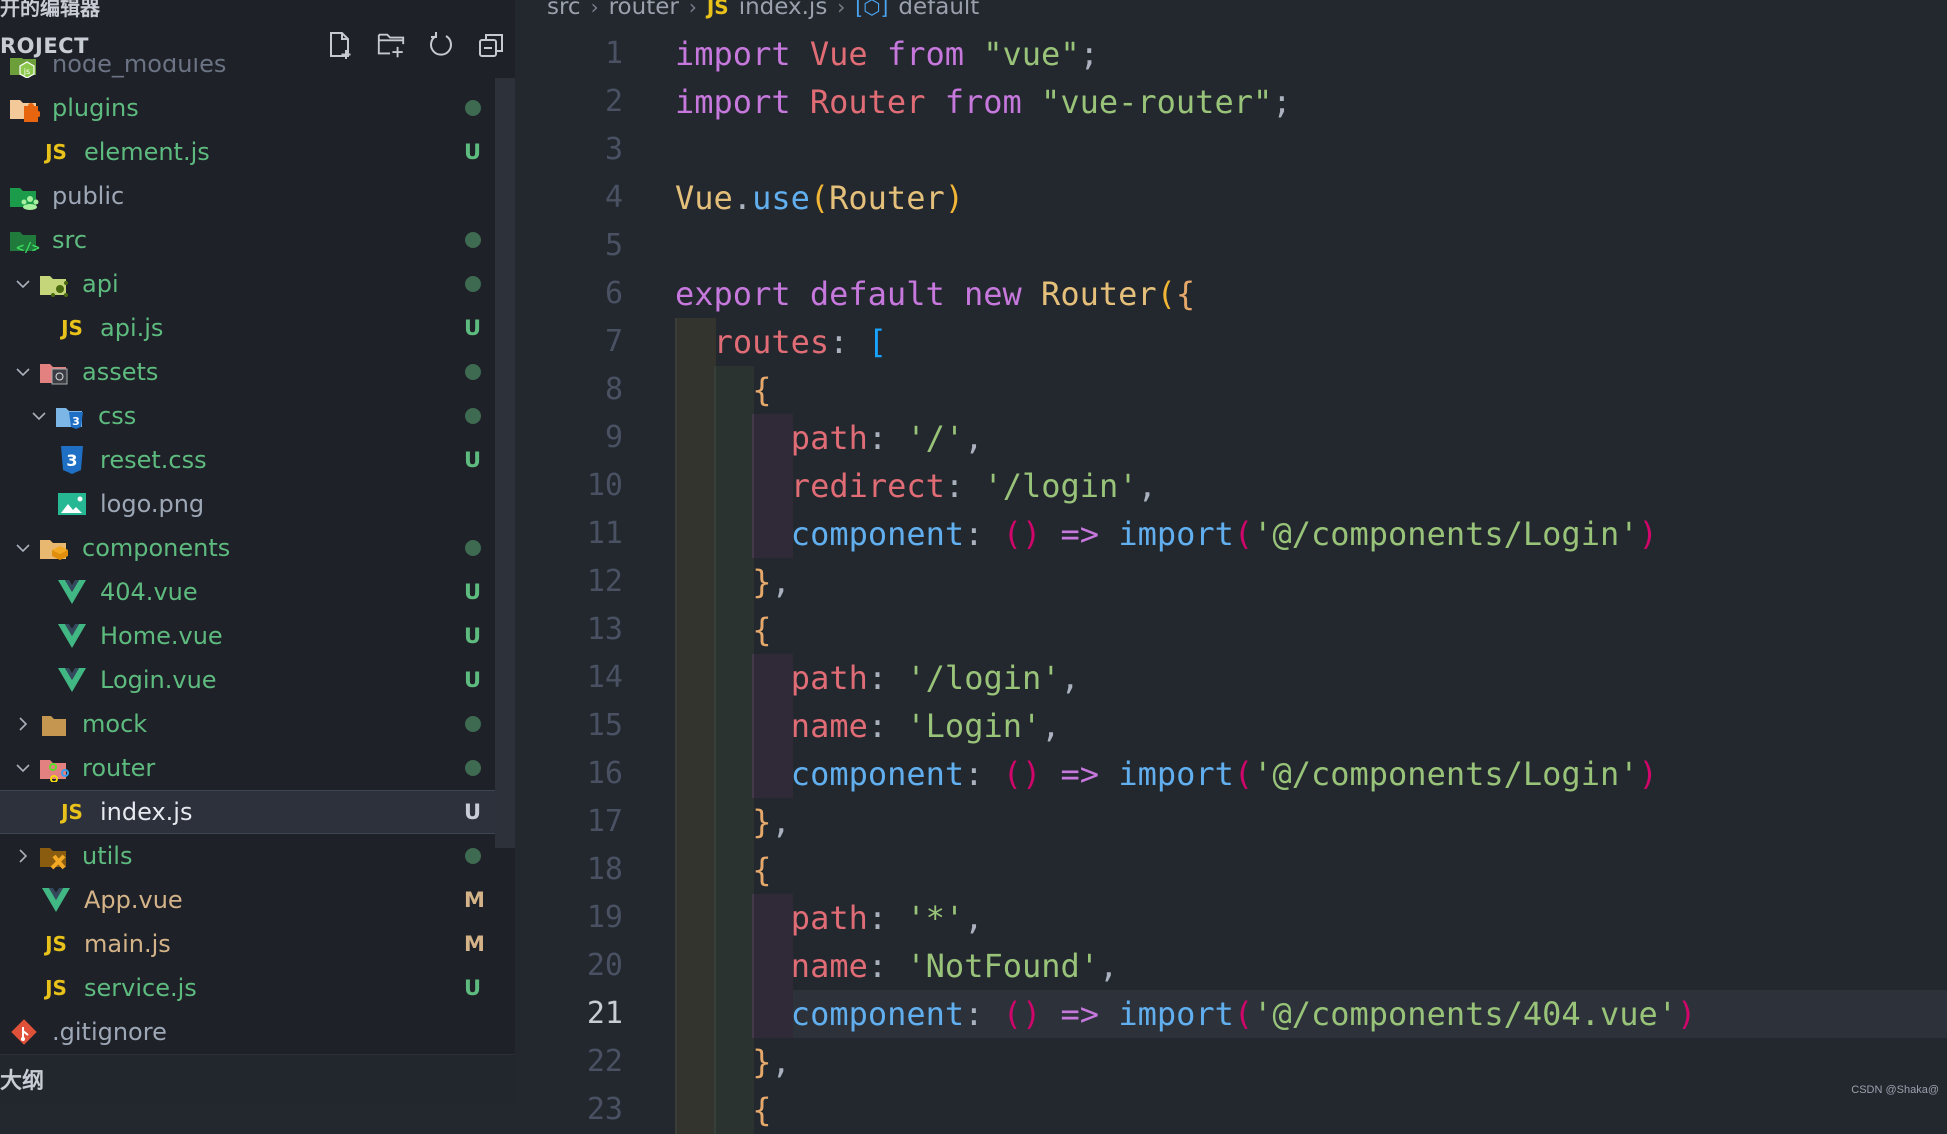 Image resolution: width=1947 pixels, height=1134 pixels. What do you see at coordinates (1231, 1062) in the screenshot?
I see `code-line: 22},` at bounding box center [1231, 1062].